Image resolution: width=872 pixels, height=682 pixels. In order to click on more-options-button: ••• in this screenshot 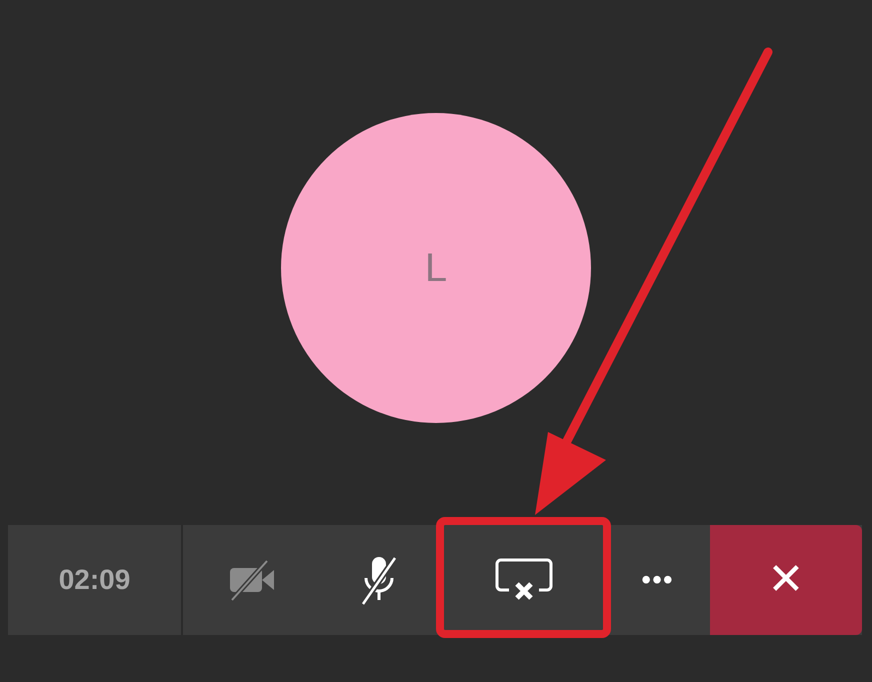, I will do `click(657, 580)`.